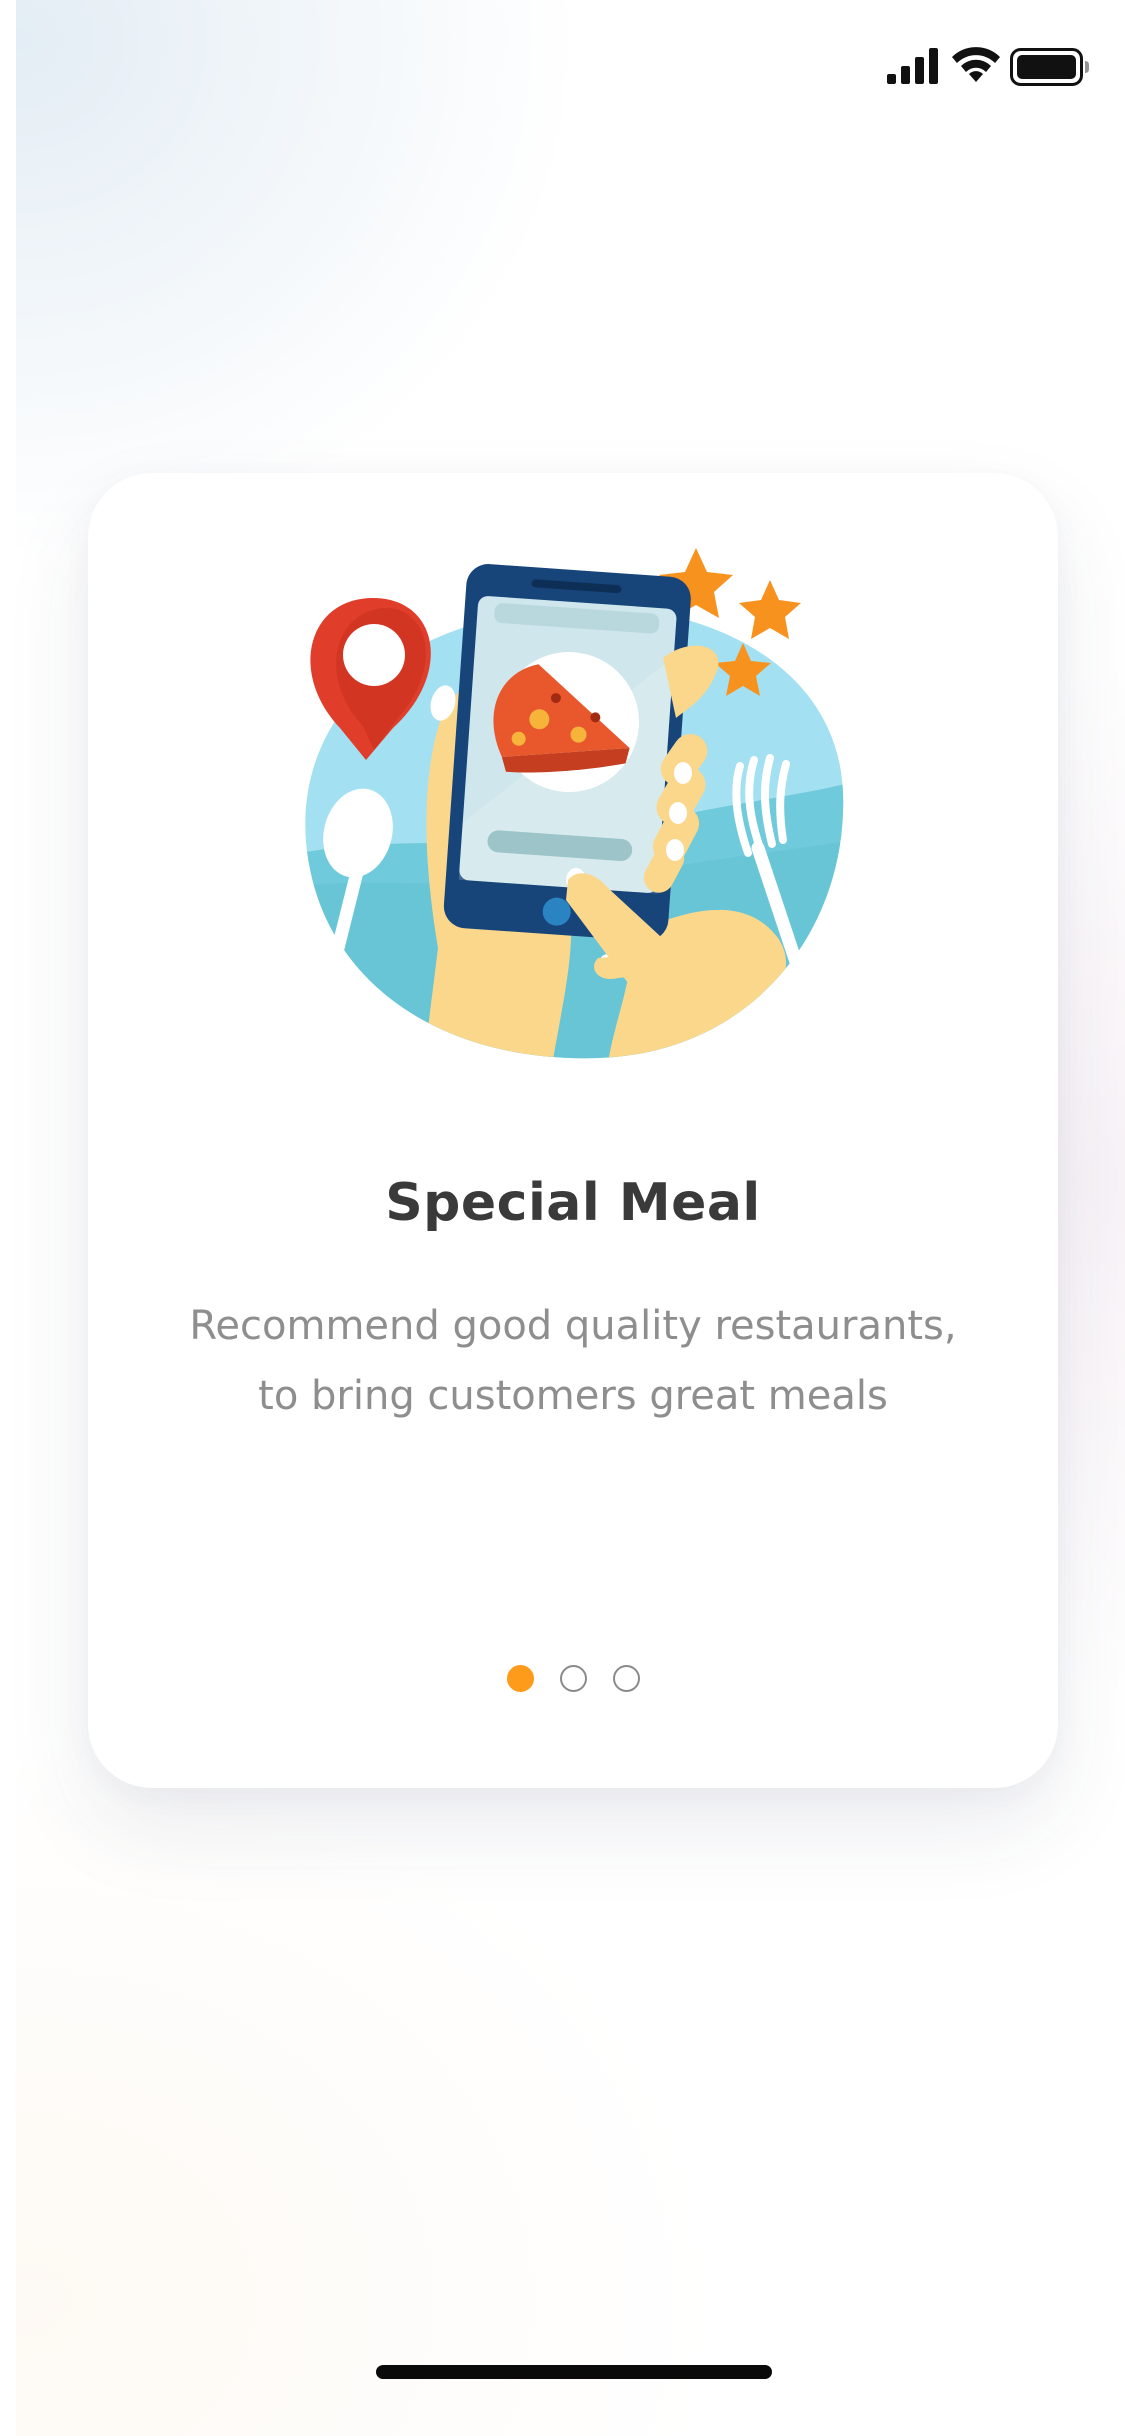  What do you see at coordinates (562, 70) in the screenshot?
I see `status-bar` at bounding box center [562, 70].